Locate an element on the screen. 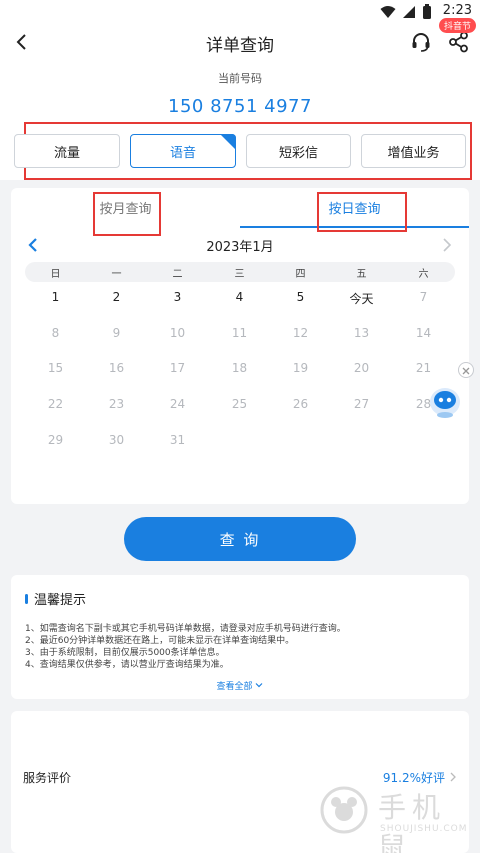 This screenshot has height=853, width=480. tips-title-text: 温馨提示 is located at coordinates (60, 600).